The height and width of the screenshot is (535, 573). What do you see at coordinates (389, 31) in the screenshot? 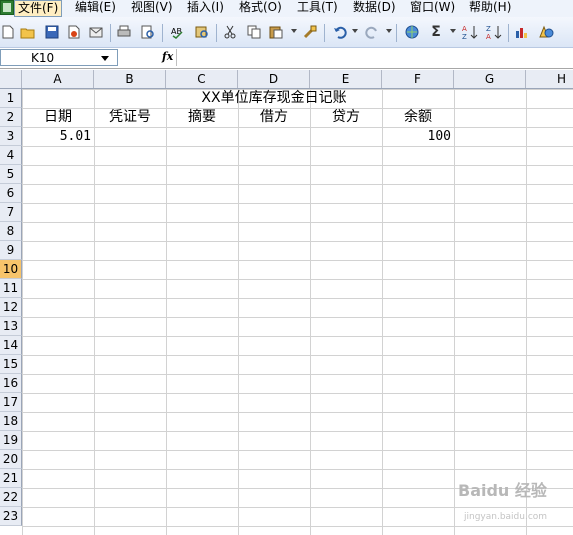
I see `redo-dropdown-icon` at bounding box center [389, 31].